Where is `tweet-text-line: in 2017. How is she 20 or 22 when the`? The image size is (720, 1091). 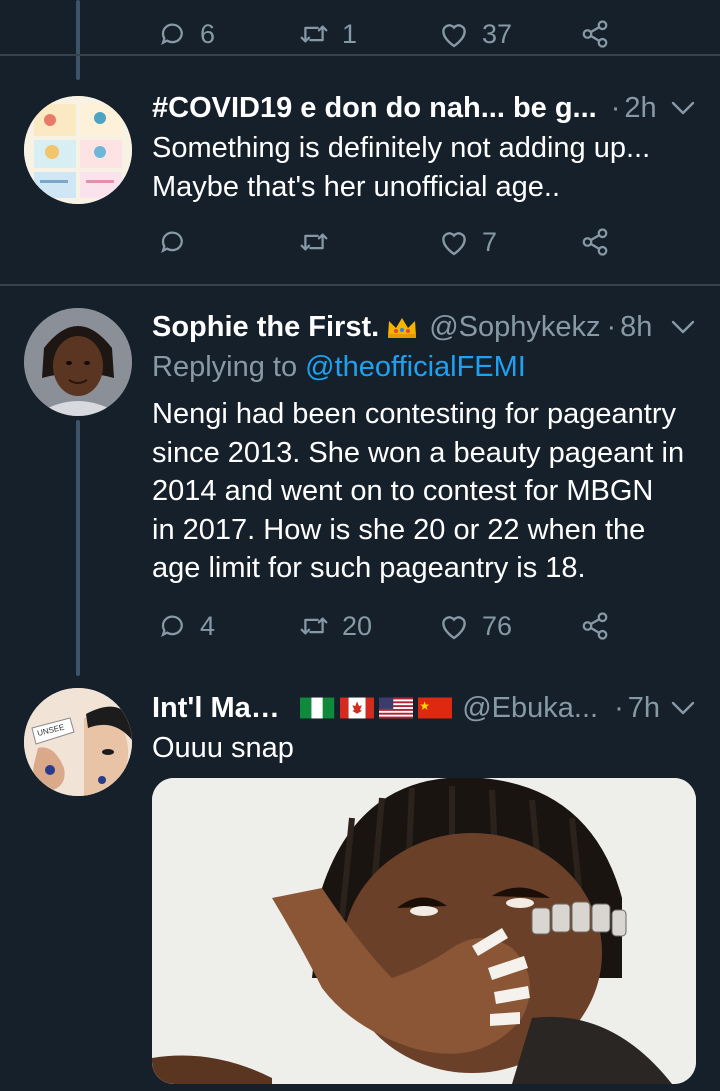 tweet-text-line: in 2017. How is she 20 or 22 when the is located at coordinates (399, 529).